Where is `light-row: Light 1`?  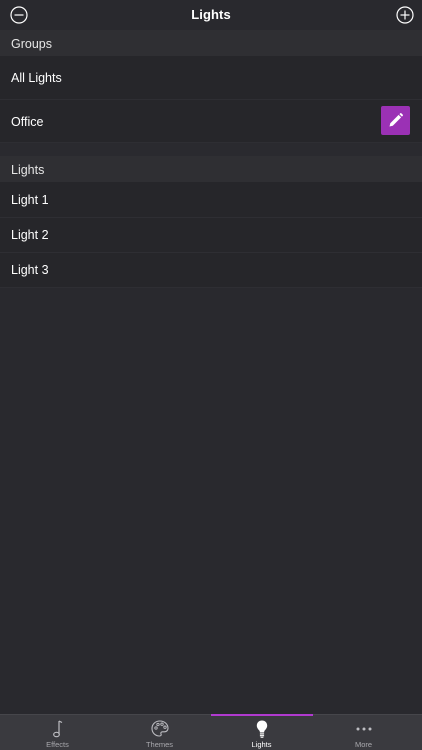
light-row: Light 1 is located at coordinates (211, 200).